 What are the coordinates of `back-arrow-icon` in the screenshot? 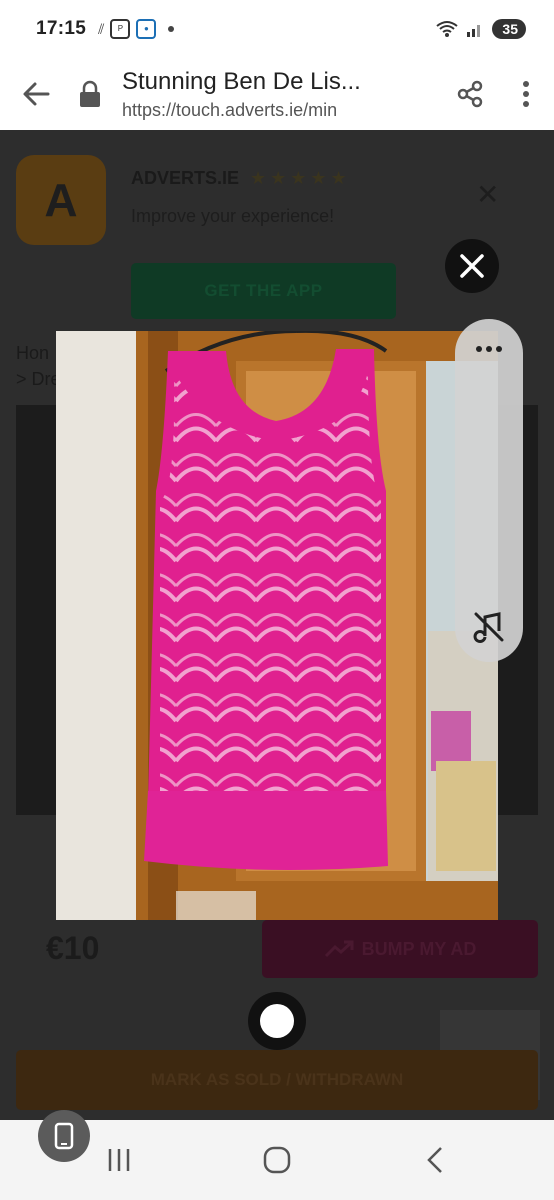 It's located at (36, 94).